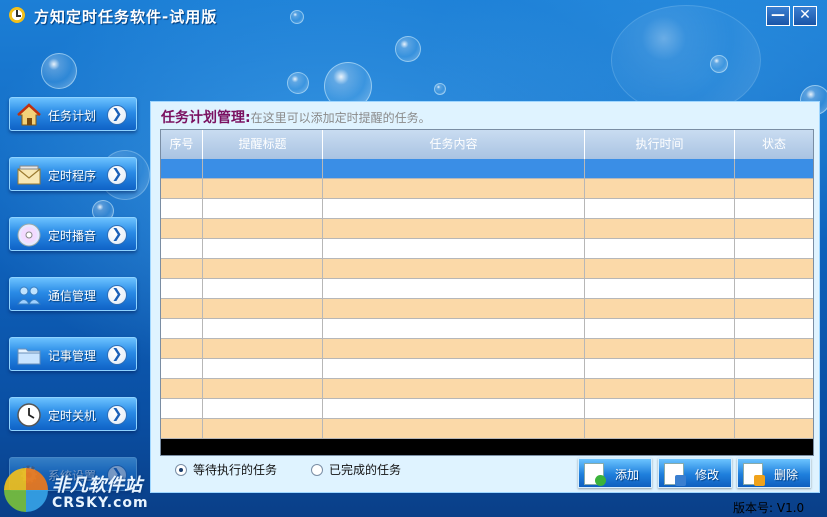 The image size is (827, 517). Describe the element at coordinates (26, 490) in the screenshot. I see `watermark-logo-icon` at that location.